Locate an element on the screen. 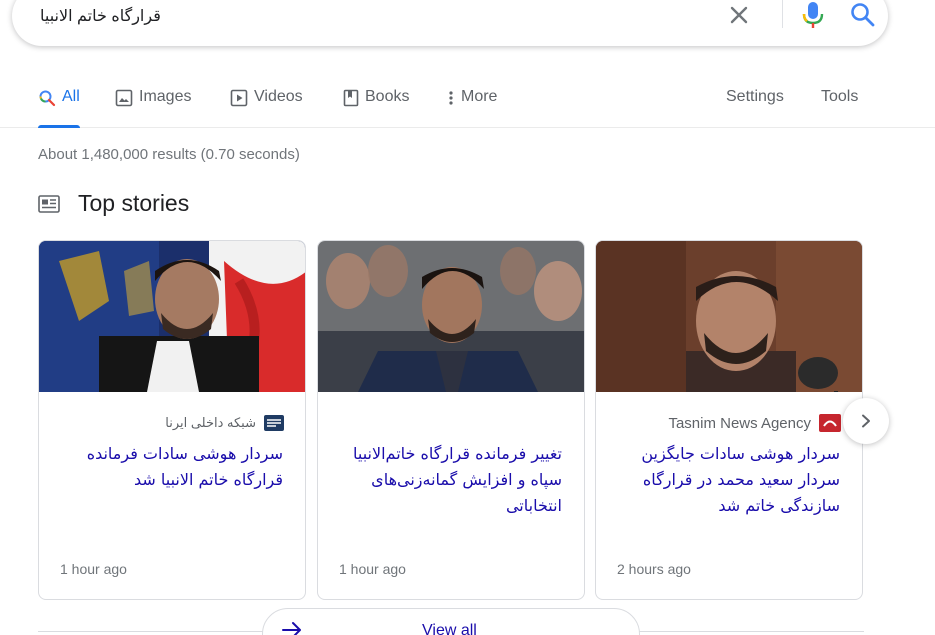 This screenshot has height=635, width=935. top-stories-header: Top stories is located at coordinates (113, 203).